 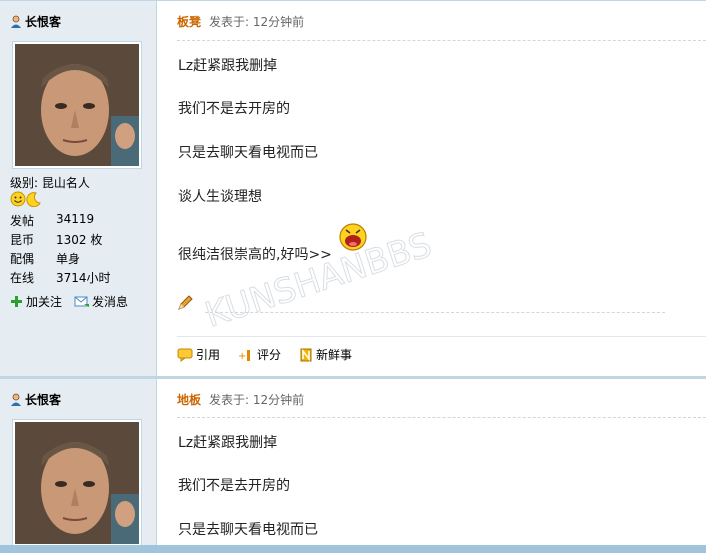 I want to click on quote-button: 引用, so click(x=198, y=354).